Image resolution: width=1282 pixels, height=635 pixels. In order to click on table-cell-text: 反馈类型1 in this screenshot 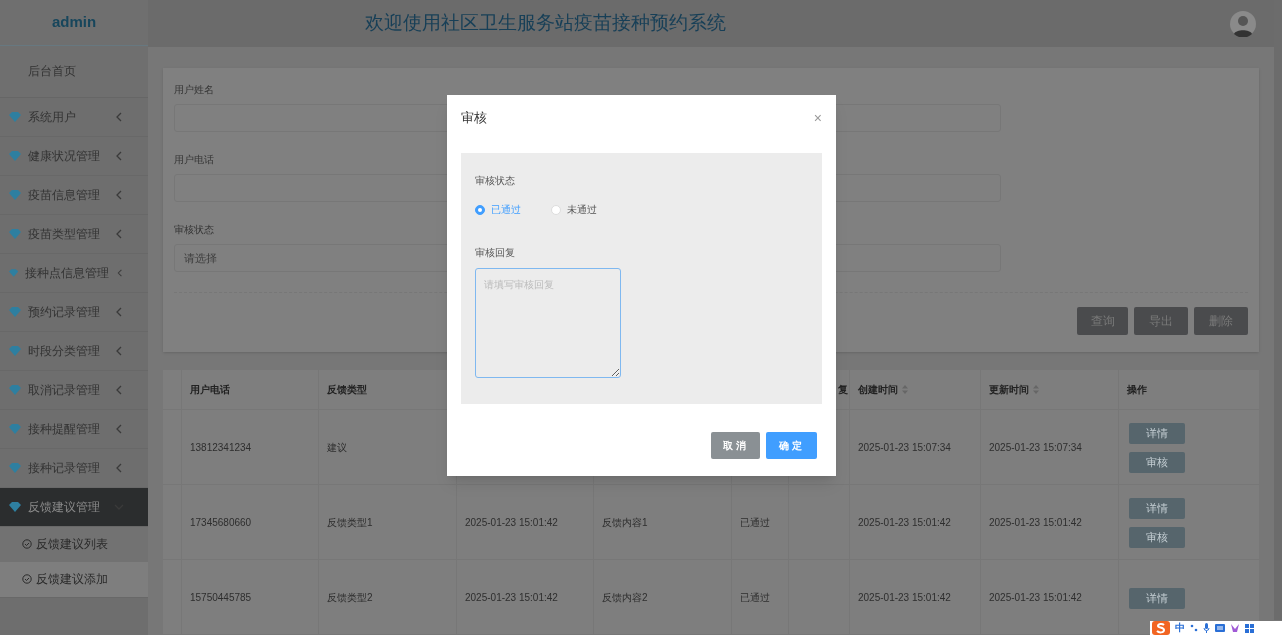, I will do `click(350, 522)`.